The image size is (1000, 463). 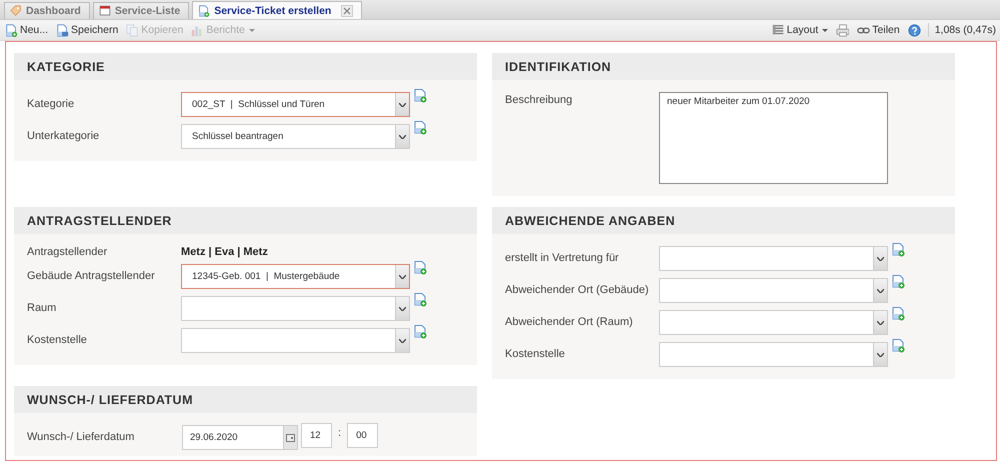 I want to click on section-title: ANTRAGSTELLENDER, so click(x=99, y=221).